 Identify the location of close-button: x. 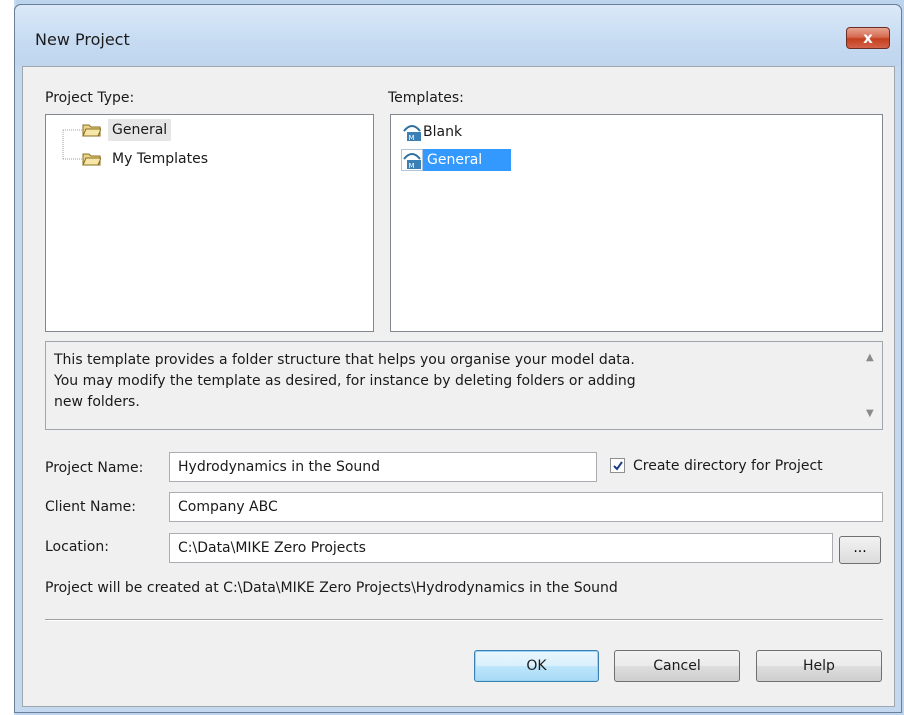
(868, 38).